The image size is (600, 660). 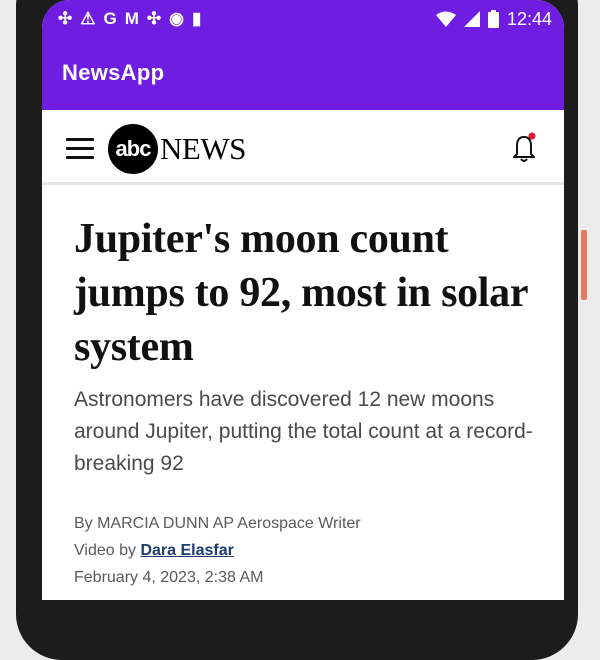 I want to click on video-prefix: Video by, so click(x=105, y=550).